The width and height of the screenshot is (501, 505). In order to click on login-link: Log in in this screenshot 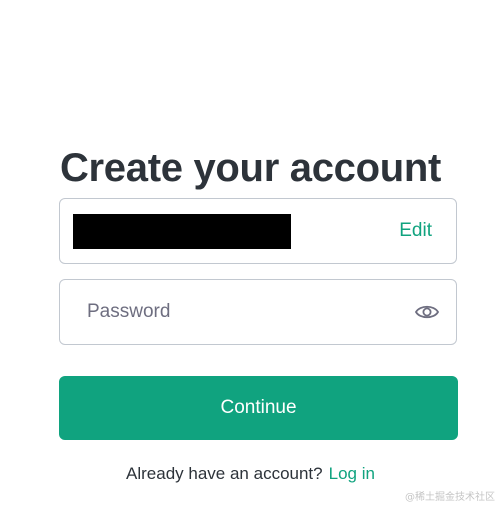, I will do `click(352, 473)`.